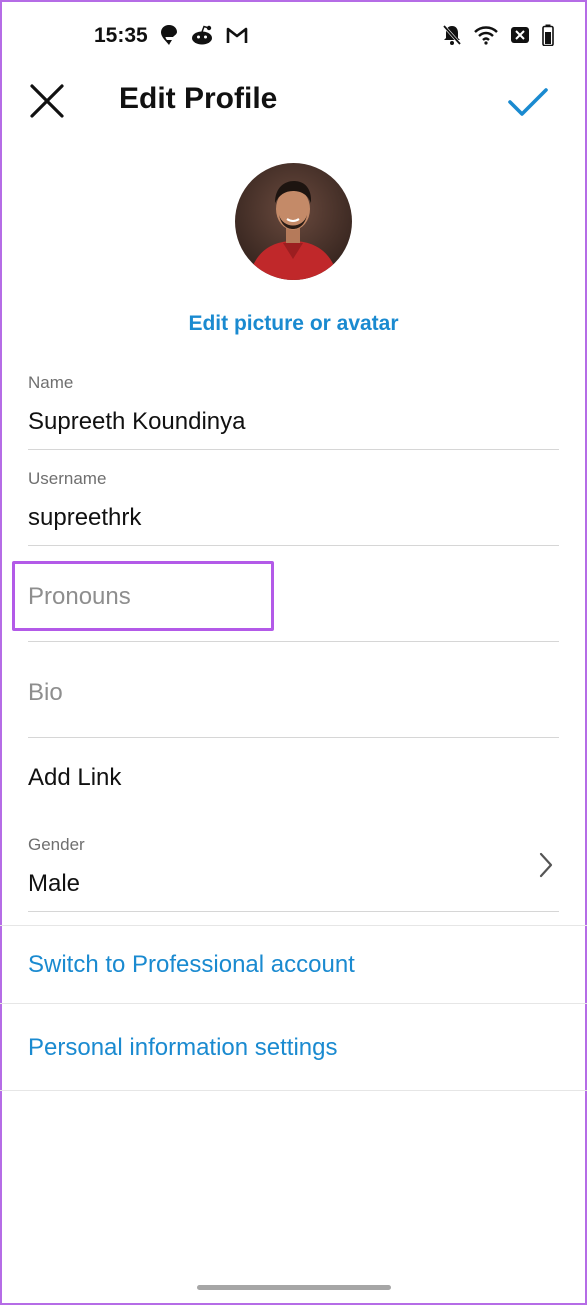  I want to click on gender-field: Gender Male, so click(293, 871).